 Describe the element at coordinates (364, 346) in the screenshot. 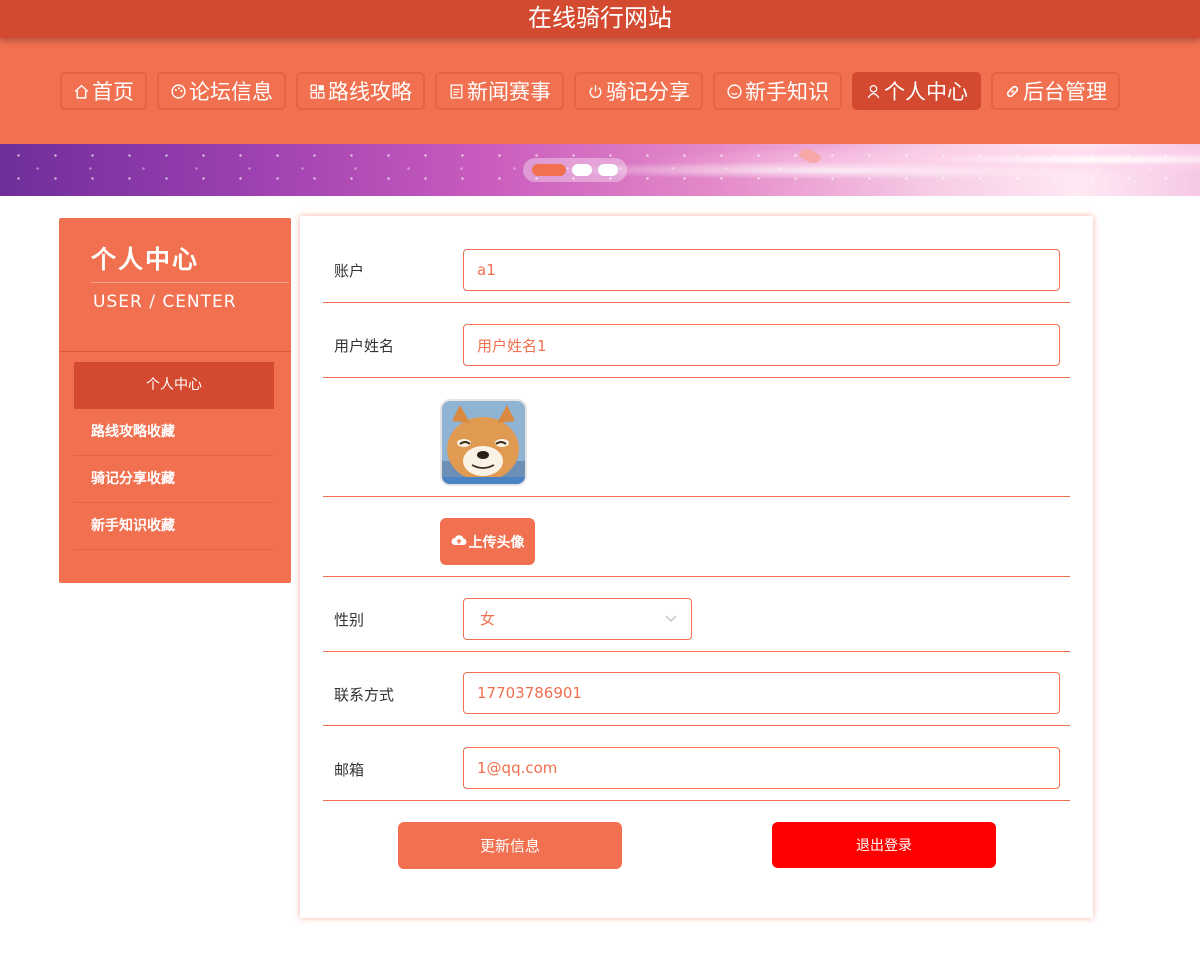

I see `username-label: 用户姓名` at that location.